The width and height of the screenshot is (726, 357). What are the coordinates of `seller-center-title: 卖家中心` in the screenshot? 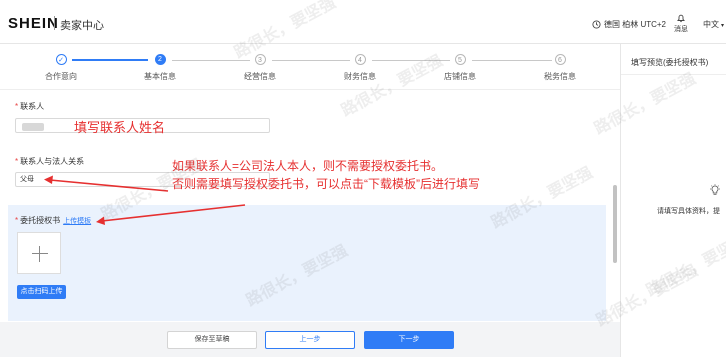 It's located at (82, 26).